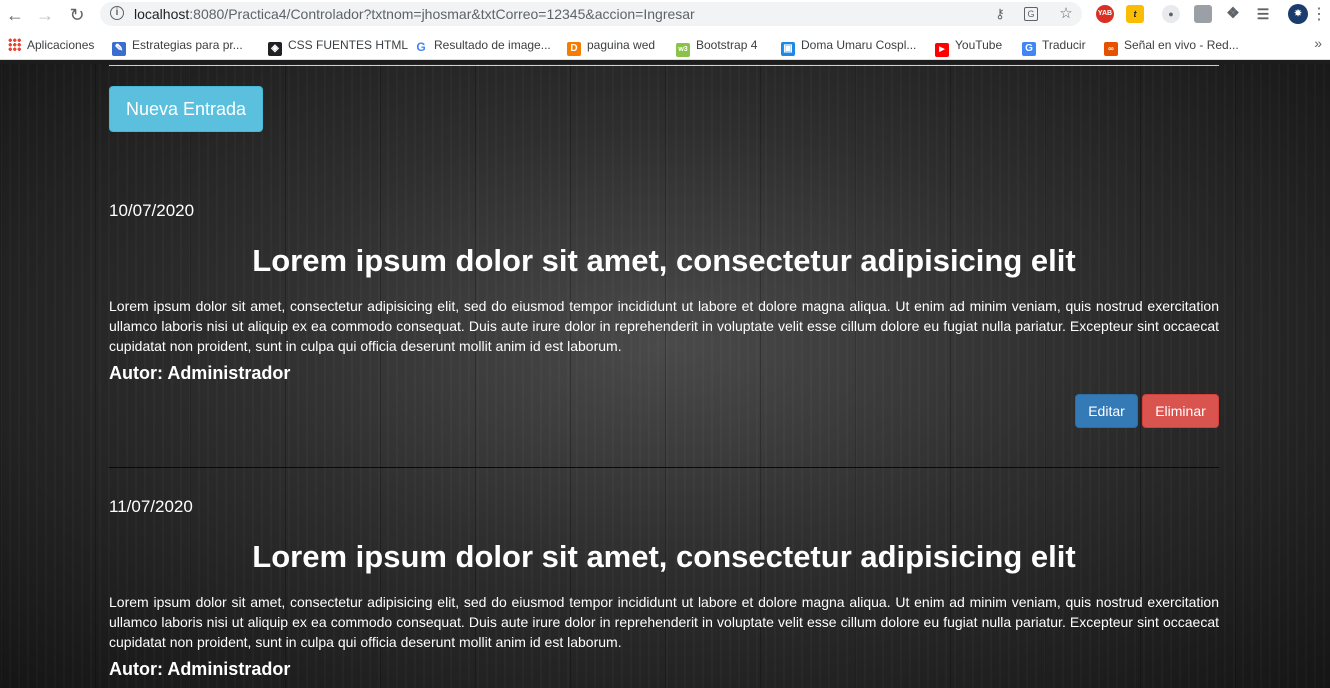  What do you see at coordinates (1298, 14) in the screenshot?
I see `profile-avatar-icon: ✸` at bounding box center [1298, 14].